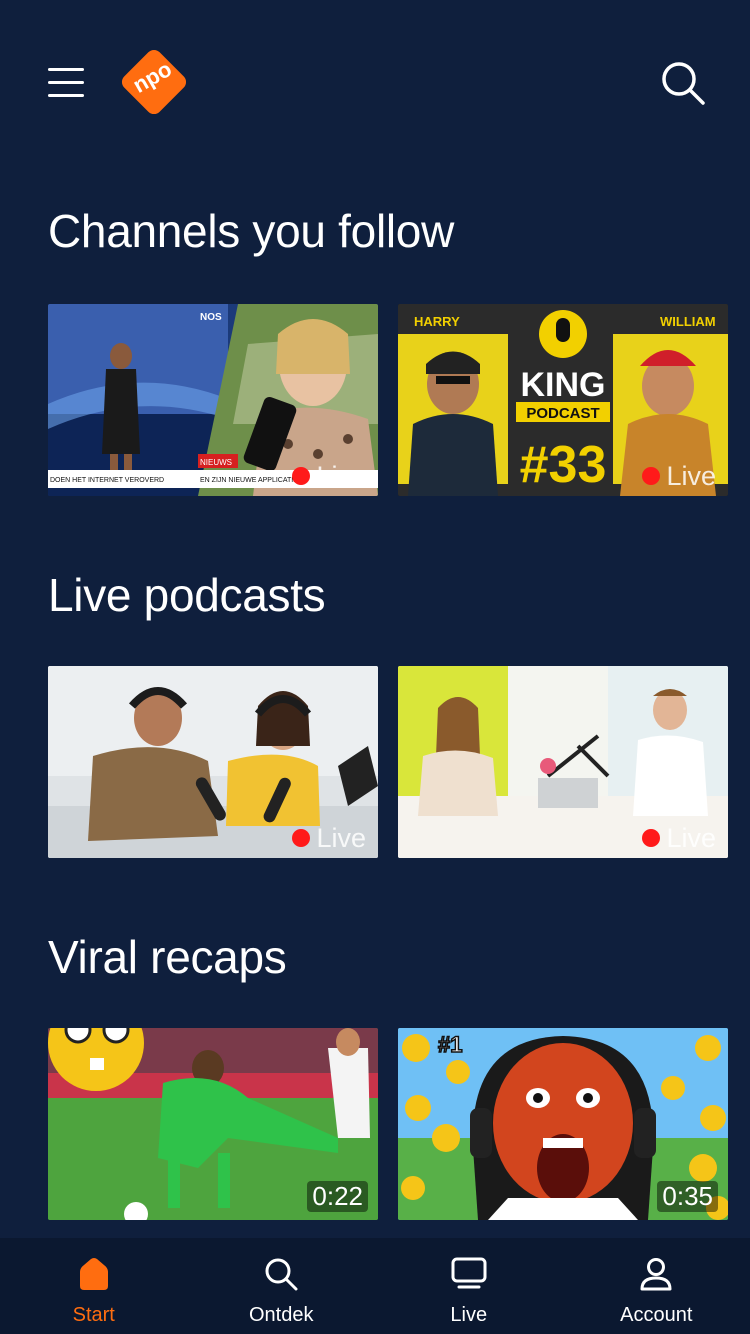 Image resolution: width=750 pixels, height=1334 pixels. I want to click on svg-text: PODCAST, so click(562, 413).